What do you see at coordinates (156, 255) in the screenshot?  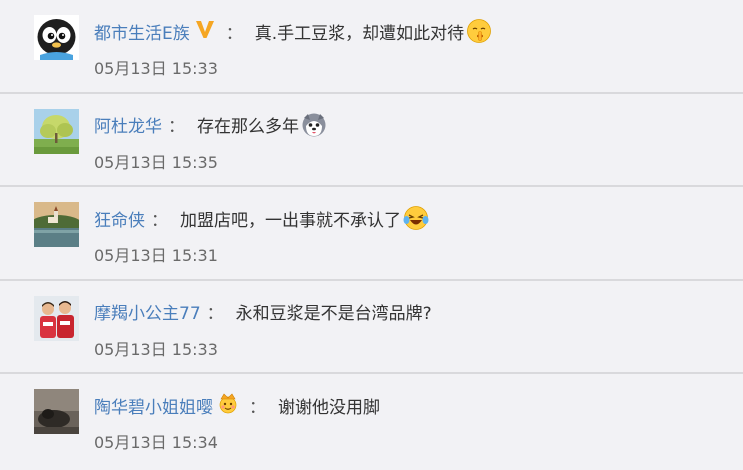 I see `comment-timestamp: 05月13日 15:31` at bounding box center [156, 255].